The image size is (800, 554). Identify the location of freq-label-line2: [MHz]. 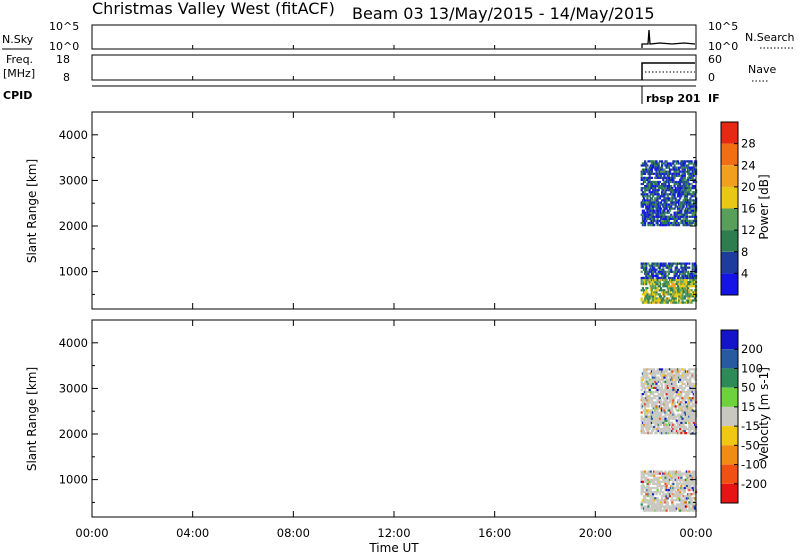
(19, 73).